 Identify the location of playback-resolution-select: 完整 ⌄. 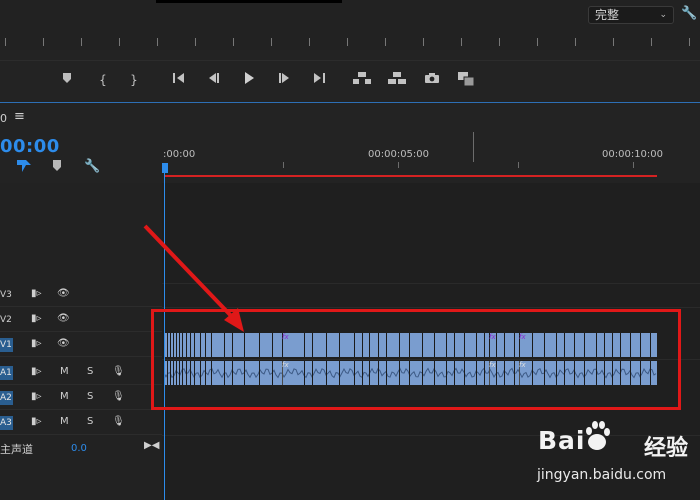
(631, 15).